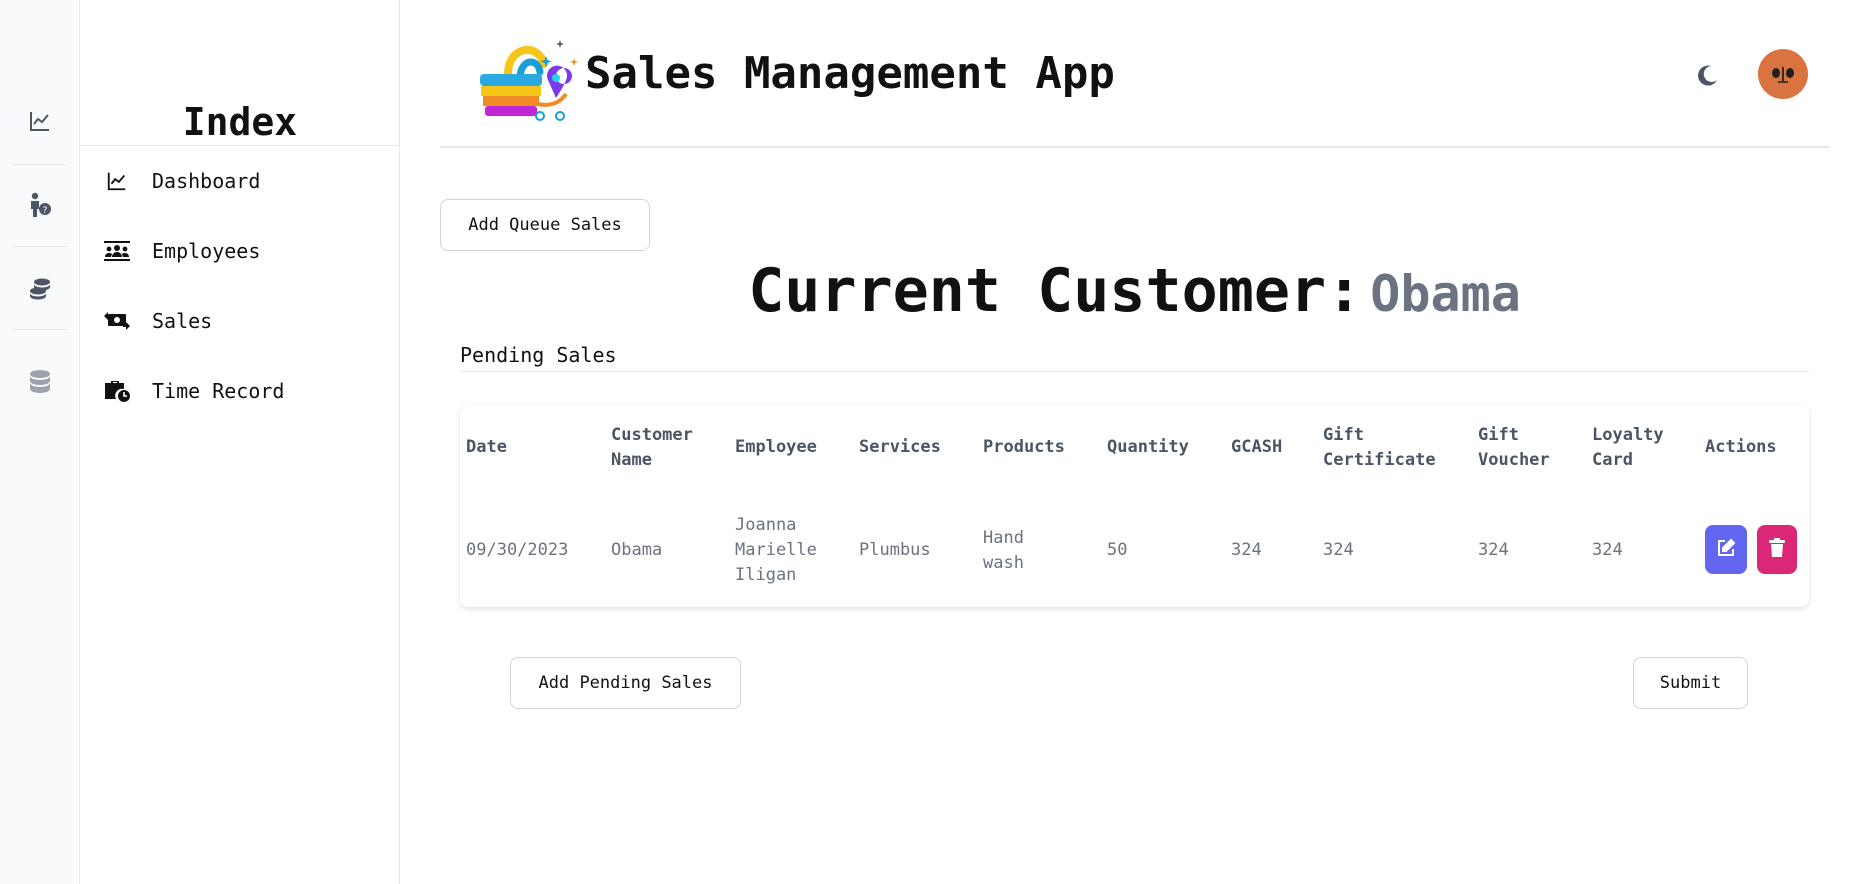 This screenshot has height=884, width=1869. Describe the element at coordinates (1257, 447) in the screenshot. I see `column-header-gcash: GCASH` at that location.